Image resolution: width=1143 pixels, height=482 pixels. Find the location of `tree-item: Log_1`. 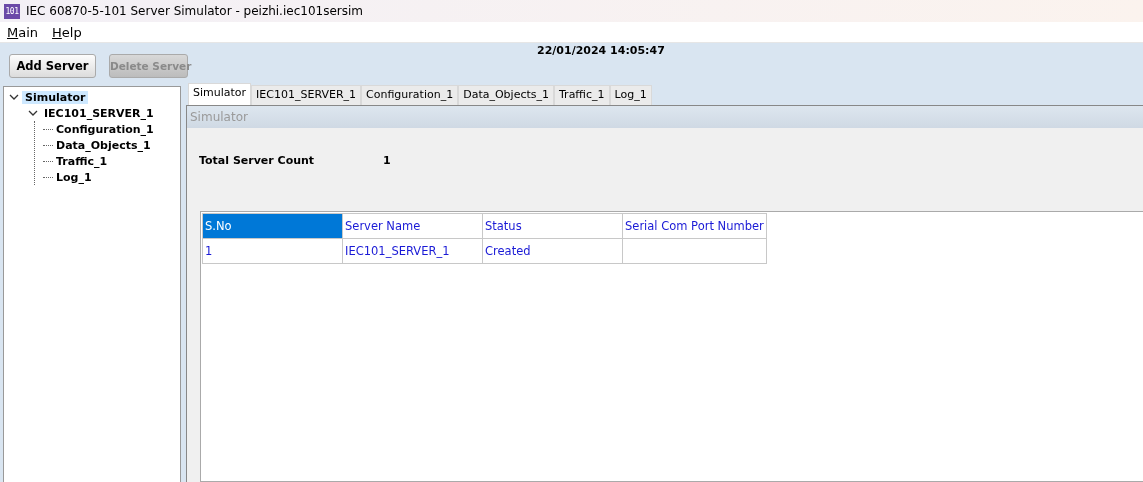

tree-item: Log_1 is located at coordinates (74, 177).